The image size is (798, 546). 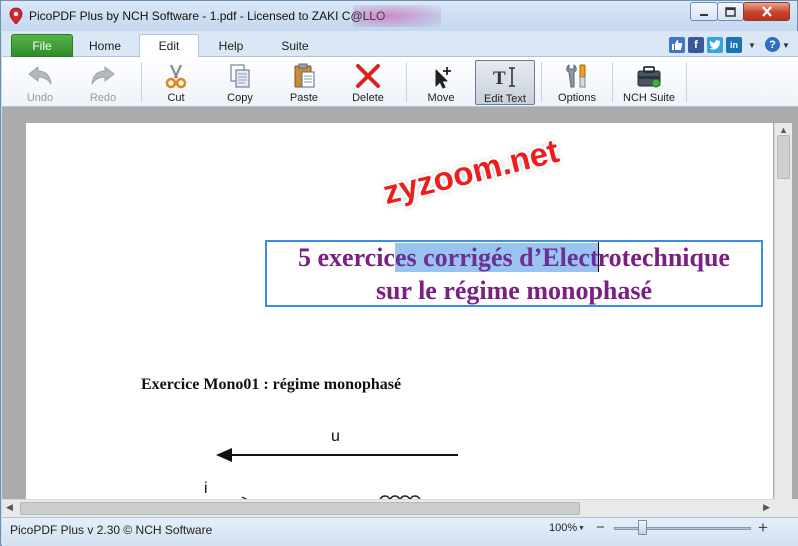 I want to click on undo-icon, so click(x=40, y=75).